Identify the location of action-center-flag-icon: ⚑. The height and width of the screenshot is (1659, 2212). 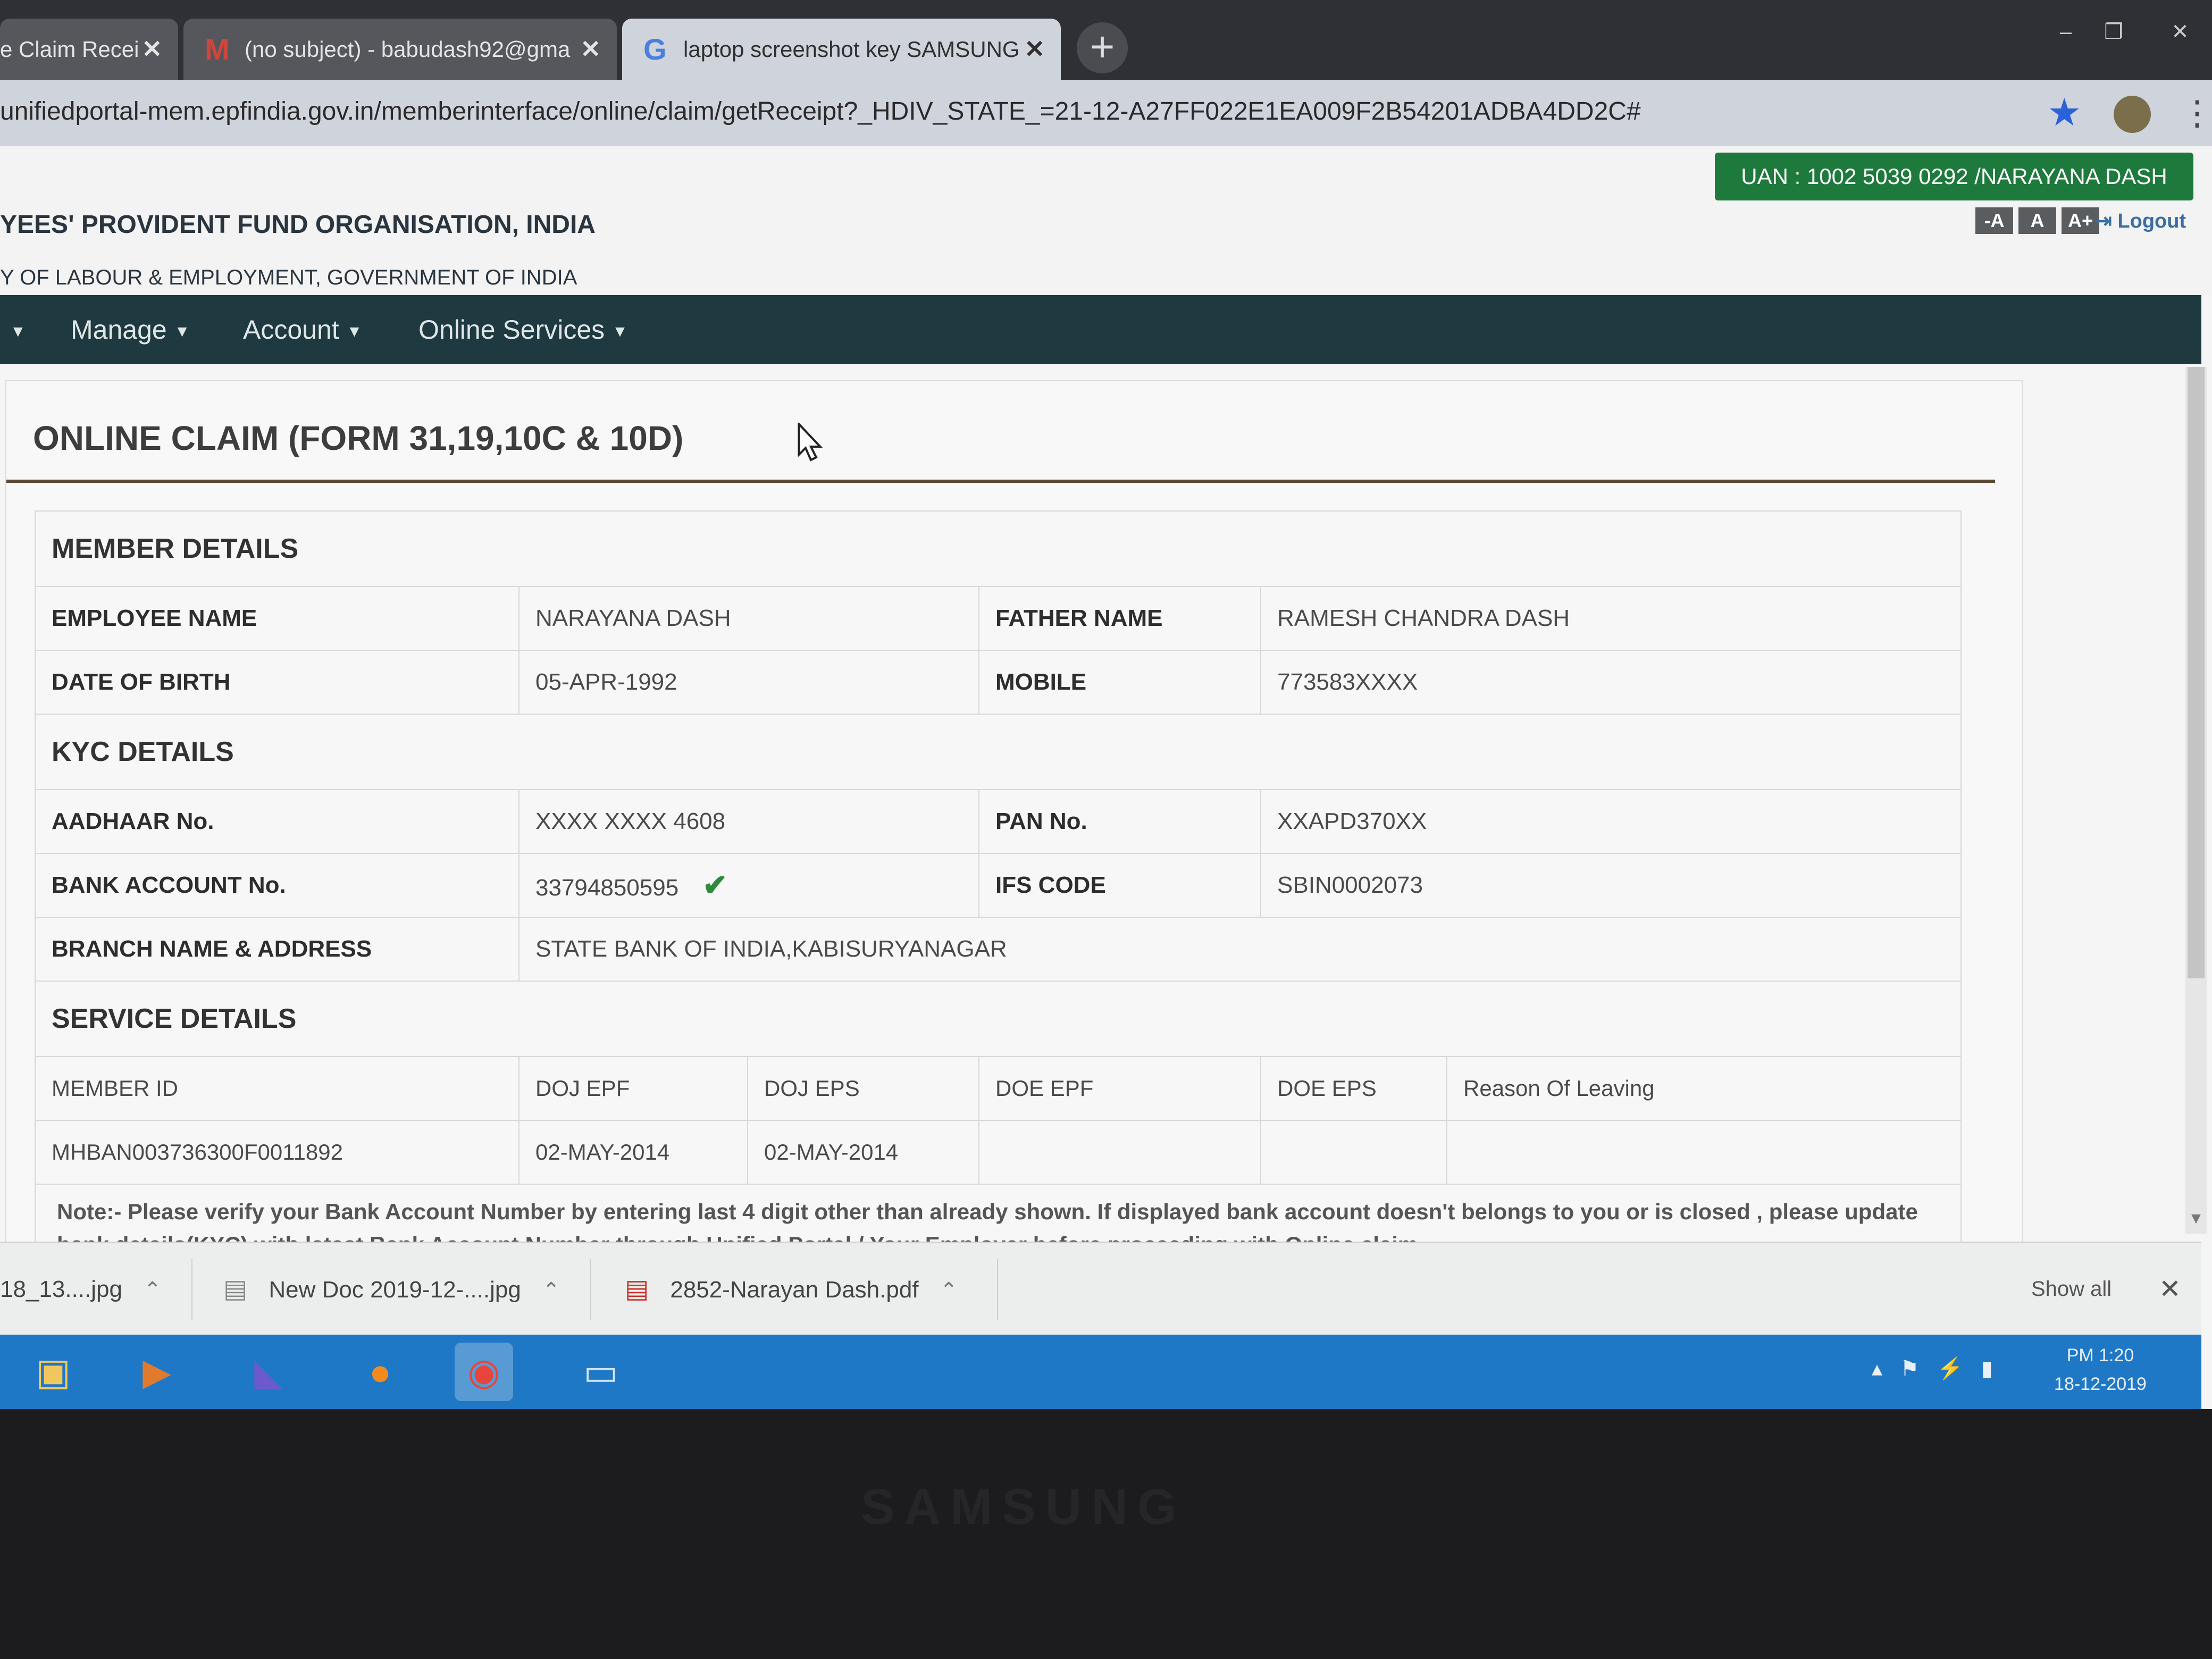
(1909, 1368).